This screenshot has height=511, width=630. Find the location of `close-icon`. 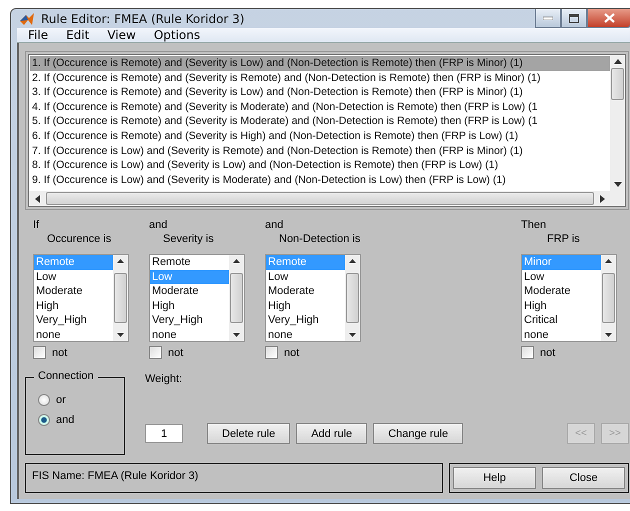

close-icon is located at coordinates (609, 18).